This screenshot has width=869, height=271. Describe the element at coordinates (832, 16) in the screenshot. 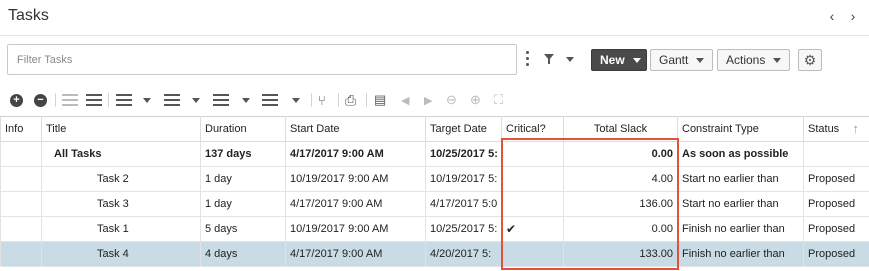

I see `previous-icon: ‹` at that location.